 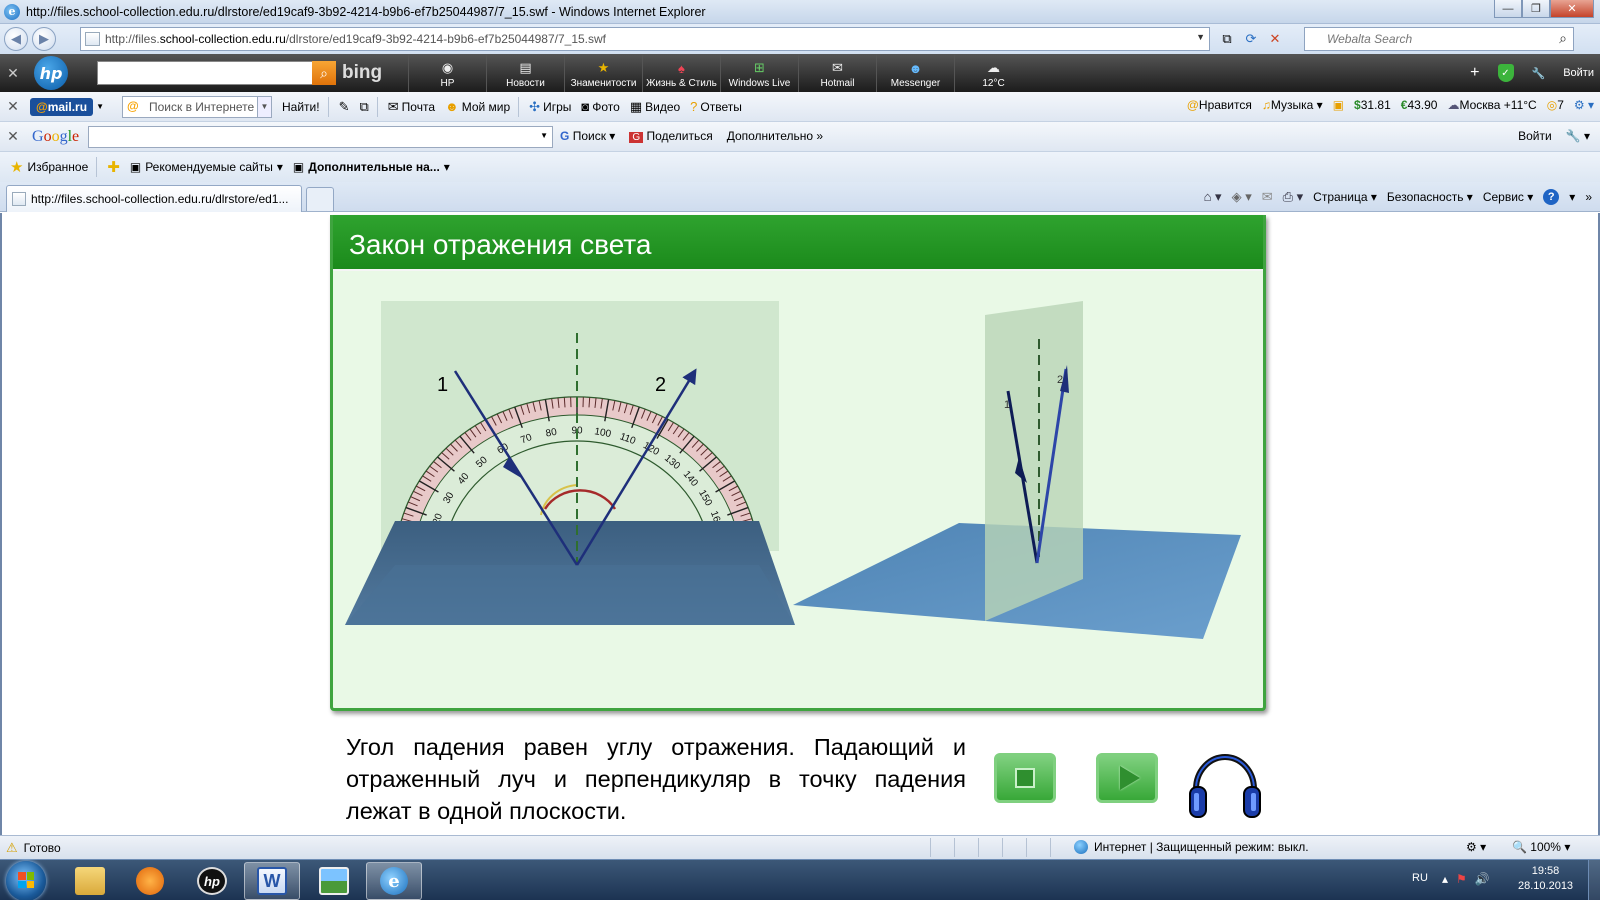 What do you see at coordinates (1219, 105) in the screenshot?
I see `like-button: @Нравится` at bounding box center [1219, 105].